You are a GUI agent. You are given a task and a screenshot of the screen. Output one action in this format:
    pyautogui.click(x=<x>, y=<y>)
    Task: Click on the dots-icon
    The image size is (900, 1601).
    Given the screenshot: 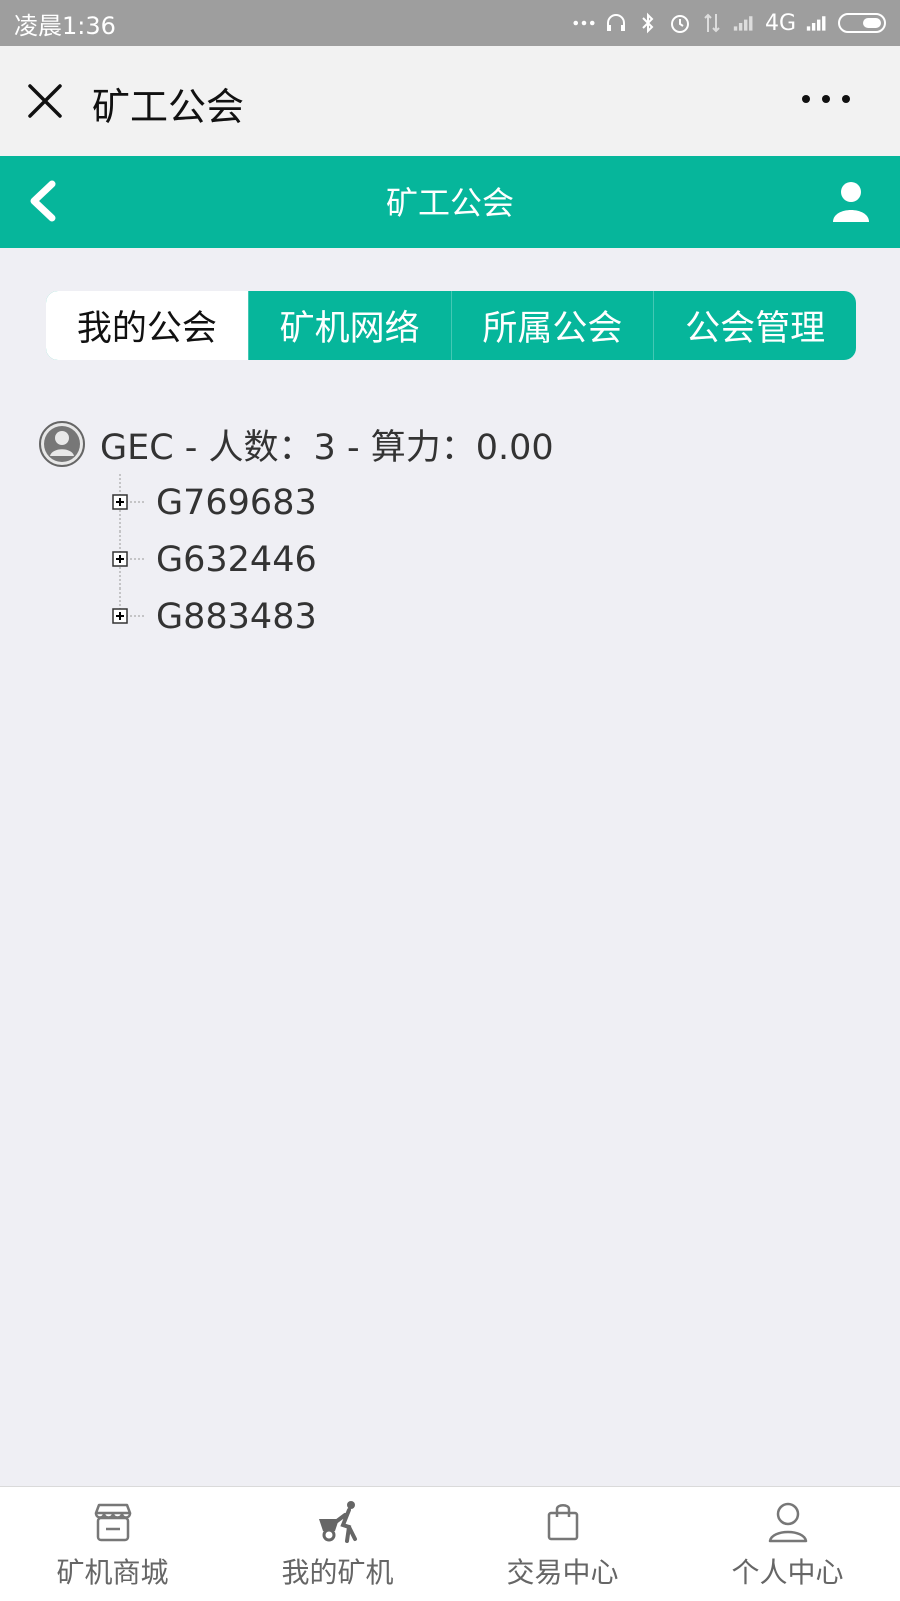 What is the action you would take?
    pyautogui.click(x=584, y=23)
    